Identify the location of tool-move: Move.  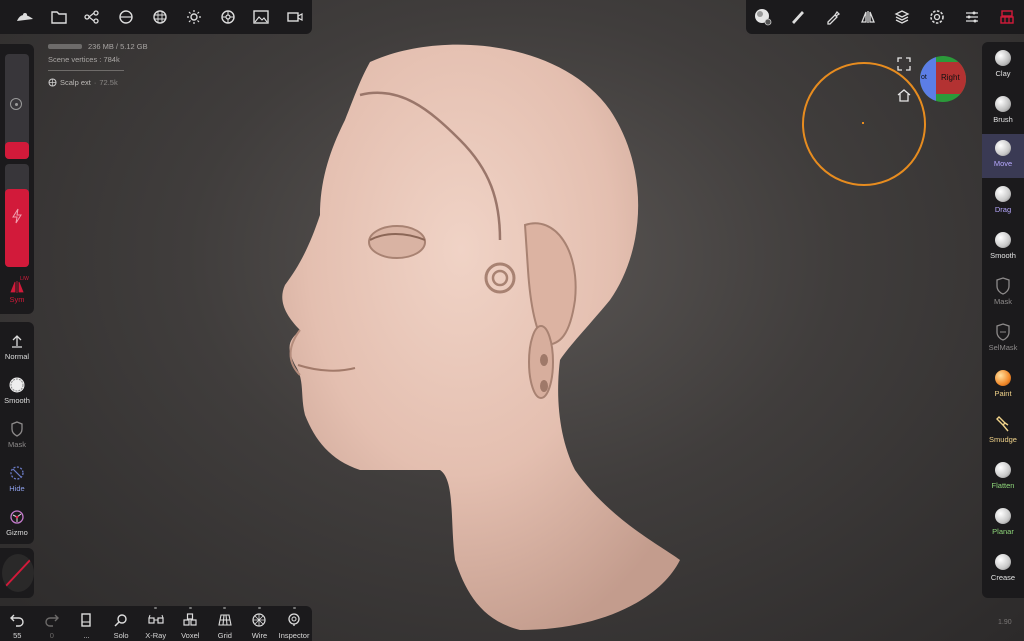
(1003, 156).